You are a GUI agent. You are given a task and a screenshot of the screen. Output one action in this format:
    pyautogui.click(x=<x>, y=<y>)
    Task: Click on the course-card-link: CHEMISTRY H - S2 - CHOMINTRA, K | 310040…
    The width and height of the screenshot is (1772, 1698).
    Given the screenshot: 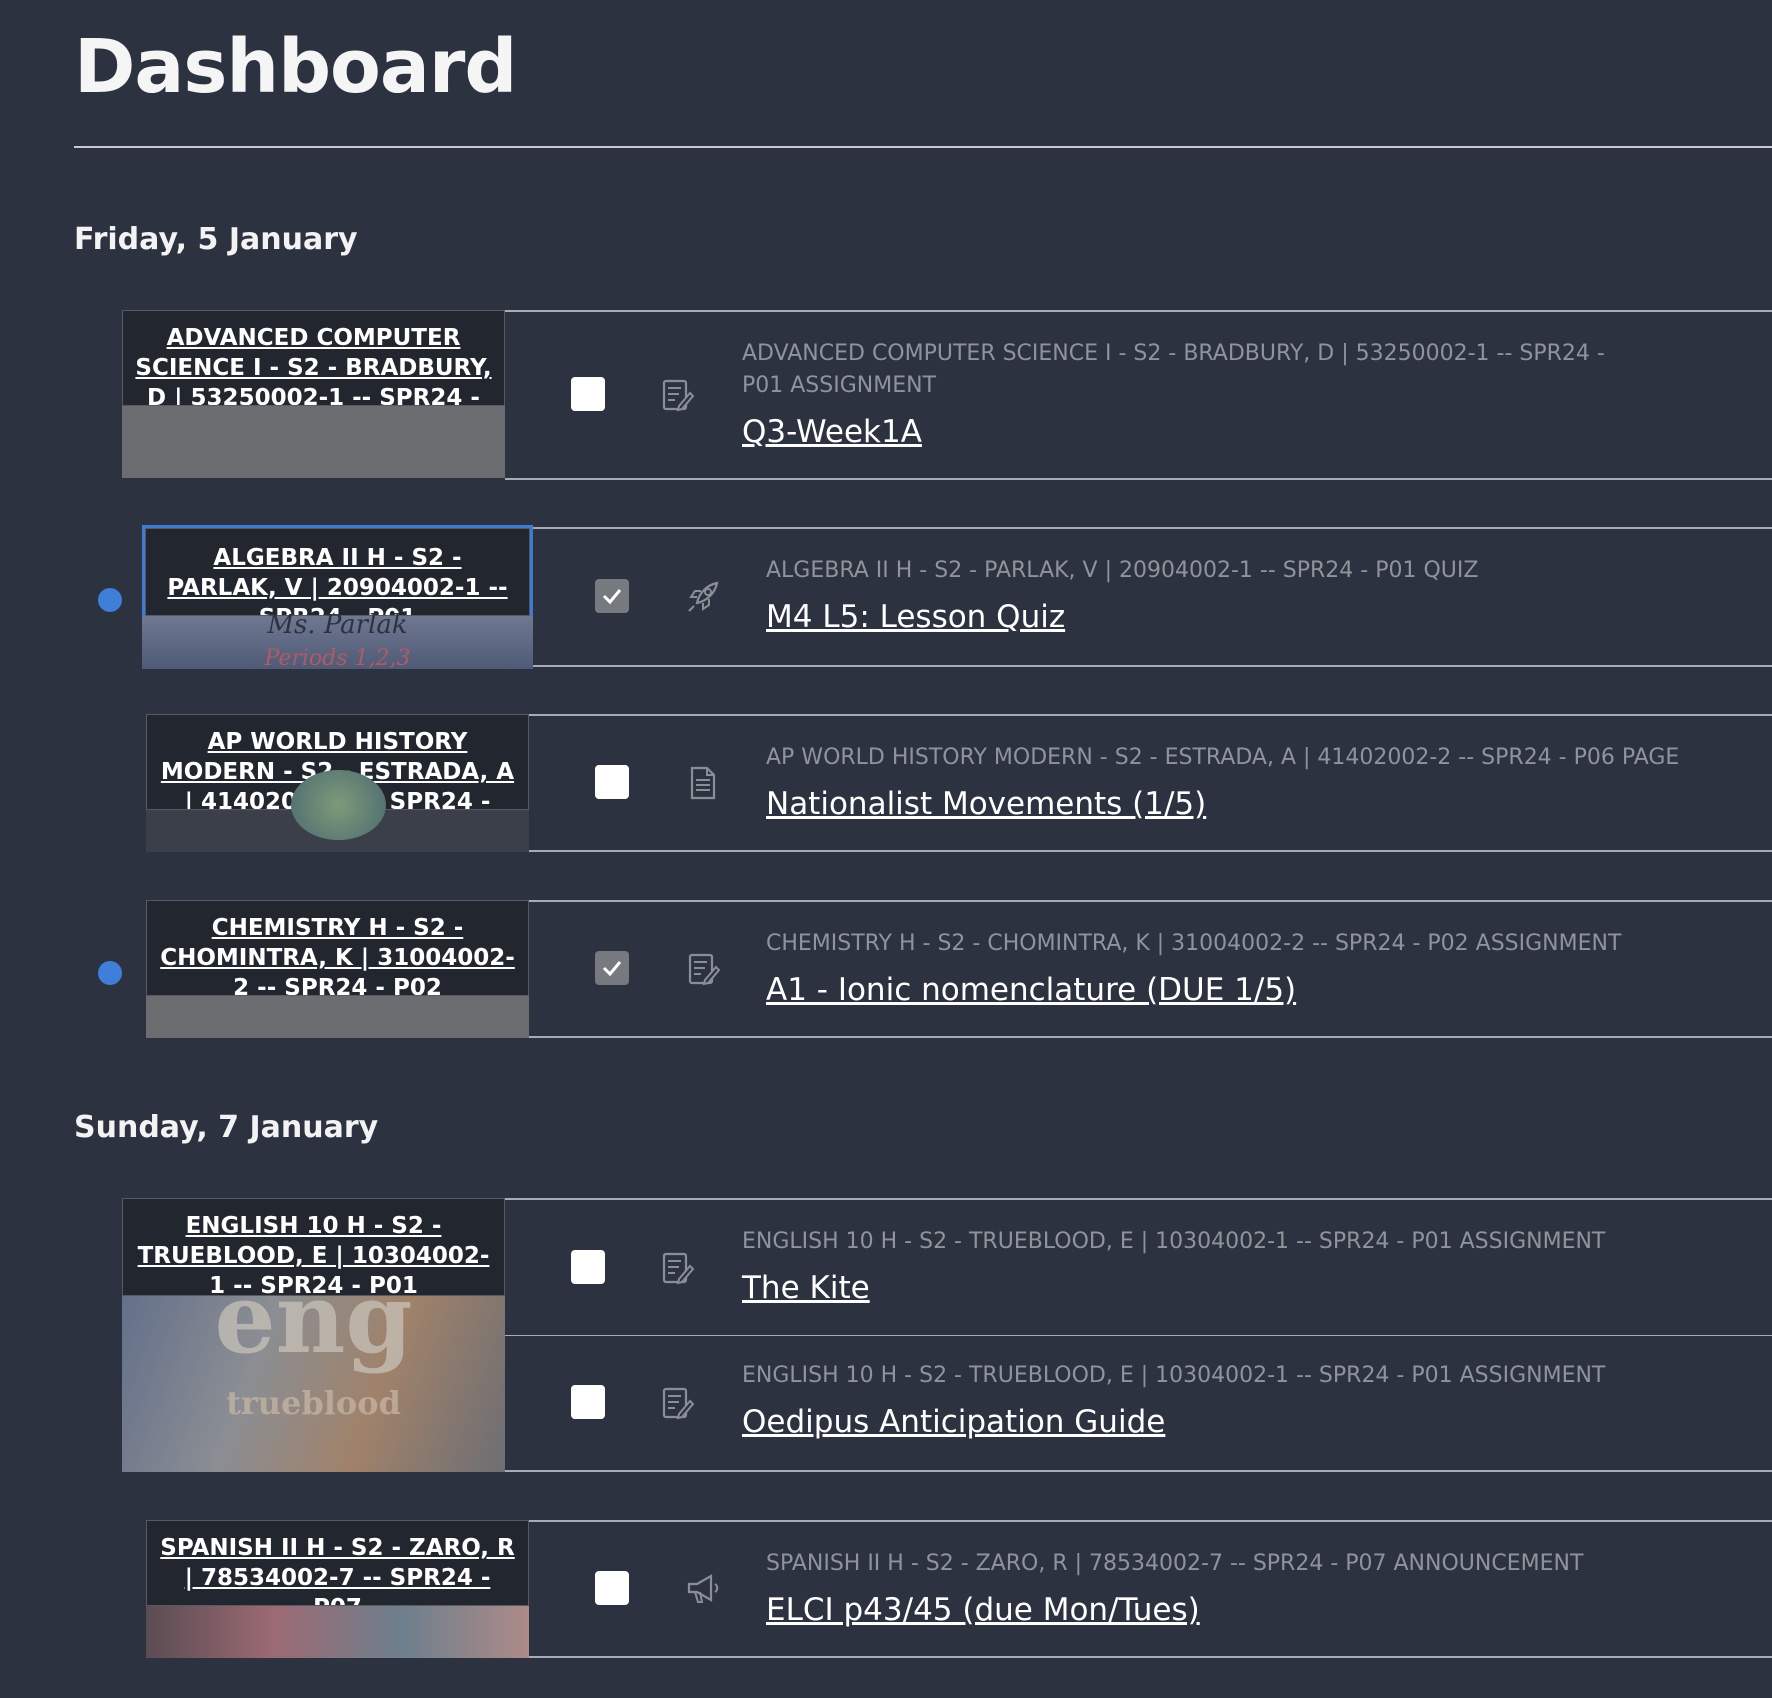 What is the action you would take?
    pyautogui.click(x=337, y=948)
    